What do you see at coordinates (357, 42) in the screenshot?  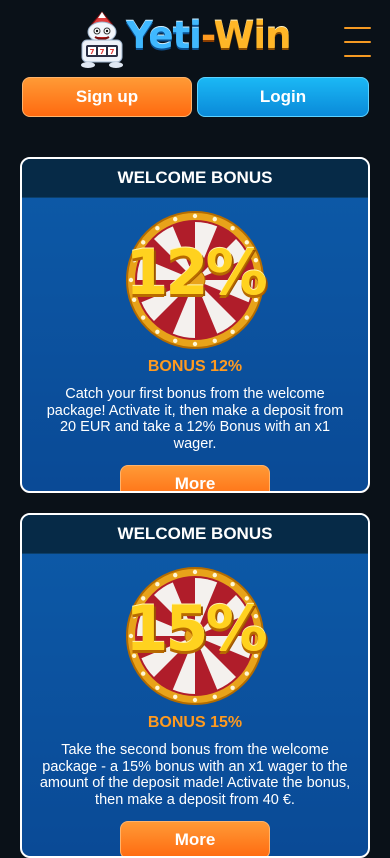 I see `hamburger-menu-icon` at bounding box center [357, 42].